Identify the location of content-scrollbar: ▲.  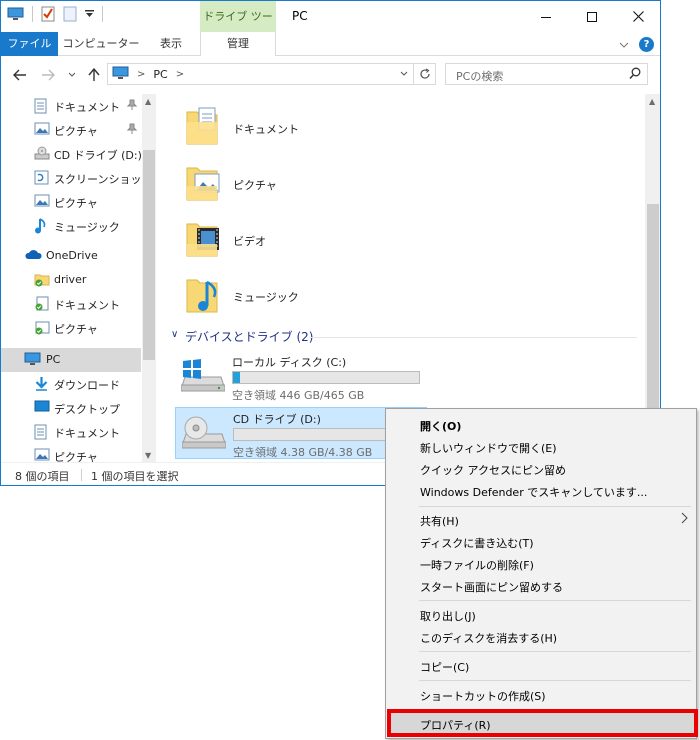
(652, 278).